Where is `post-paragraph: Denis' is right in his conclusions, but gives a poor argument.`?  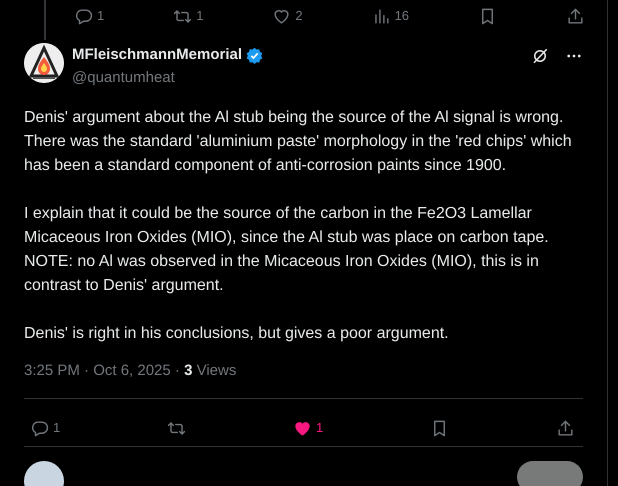 post-paragraph: Denis' is right in his conclusions, but gives a poor argument. is located at coordinates (237, 334).